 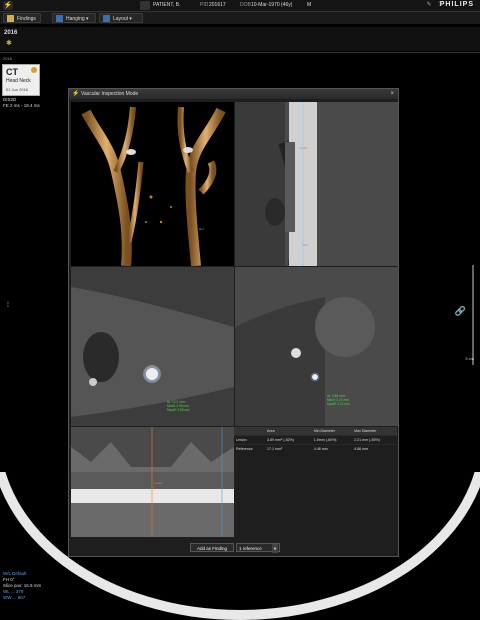 What do you see at coordinates (338, 404) in the screenshot?
I see `lesion-max-diameter: MaxØ: 2.21 mm` at bounding box center [338, 404].